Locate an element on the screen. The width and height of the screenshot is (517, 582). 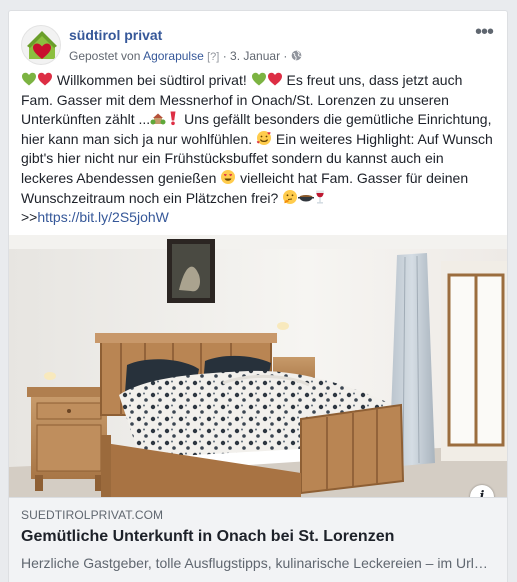
globe-icon is located at coordinates (296, 55).